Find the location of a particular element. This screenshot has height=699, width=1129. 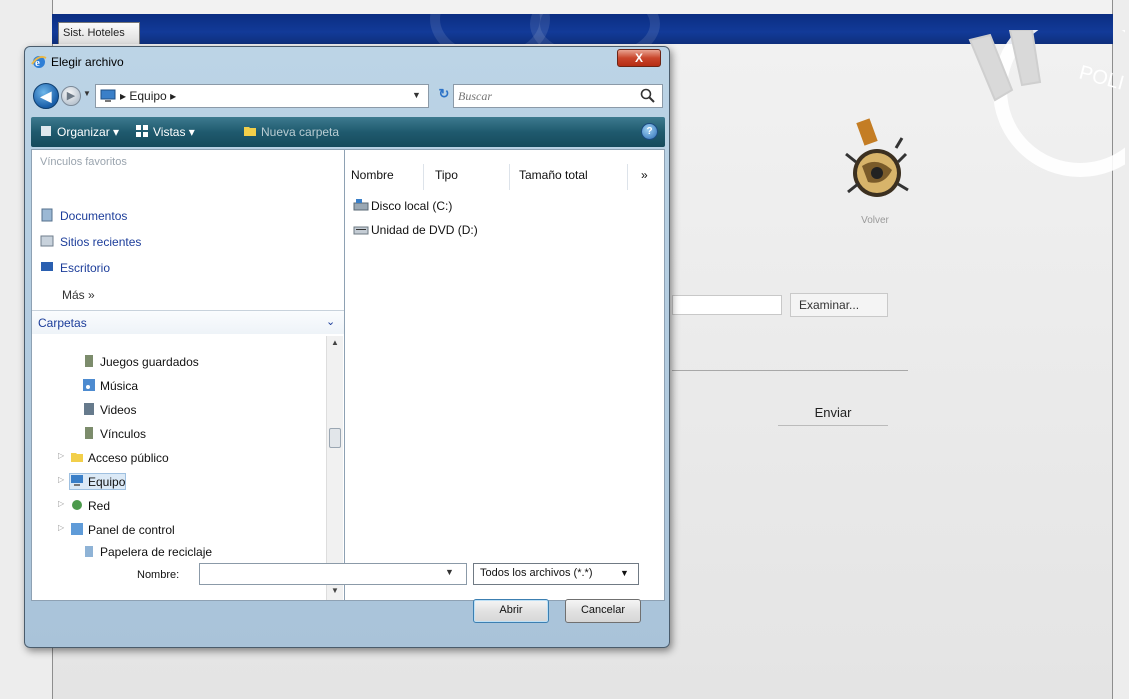

name-label: Nombre: is located at coordinates (158, 575).